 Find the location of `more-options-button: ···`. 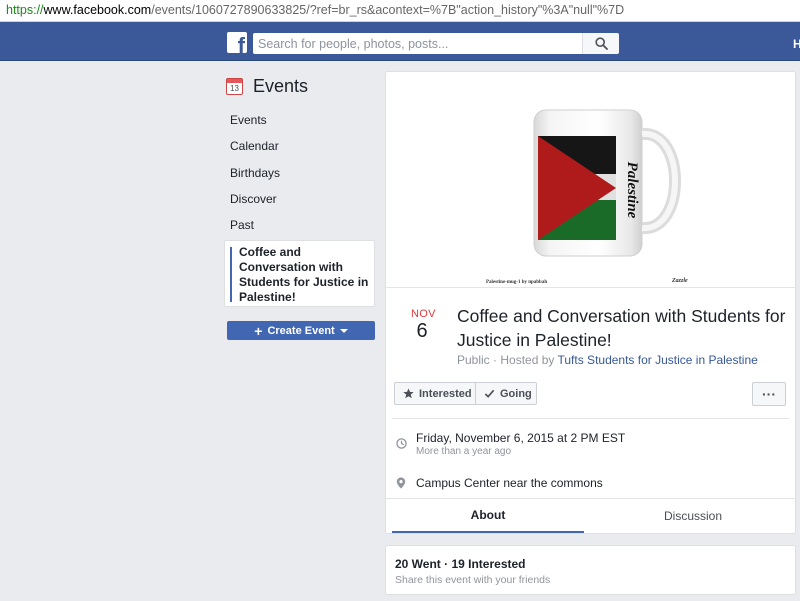

more-options-button: ··· is located at coordinates (769, 394).